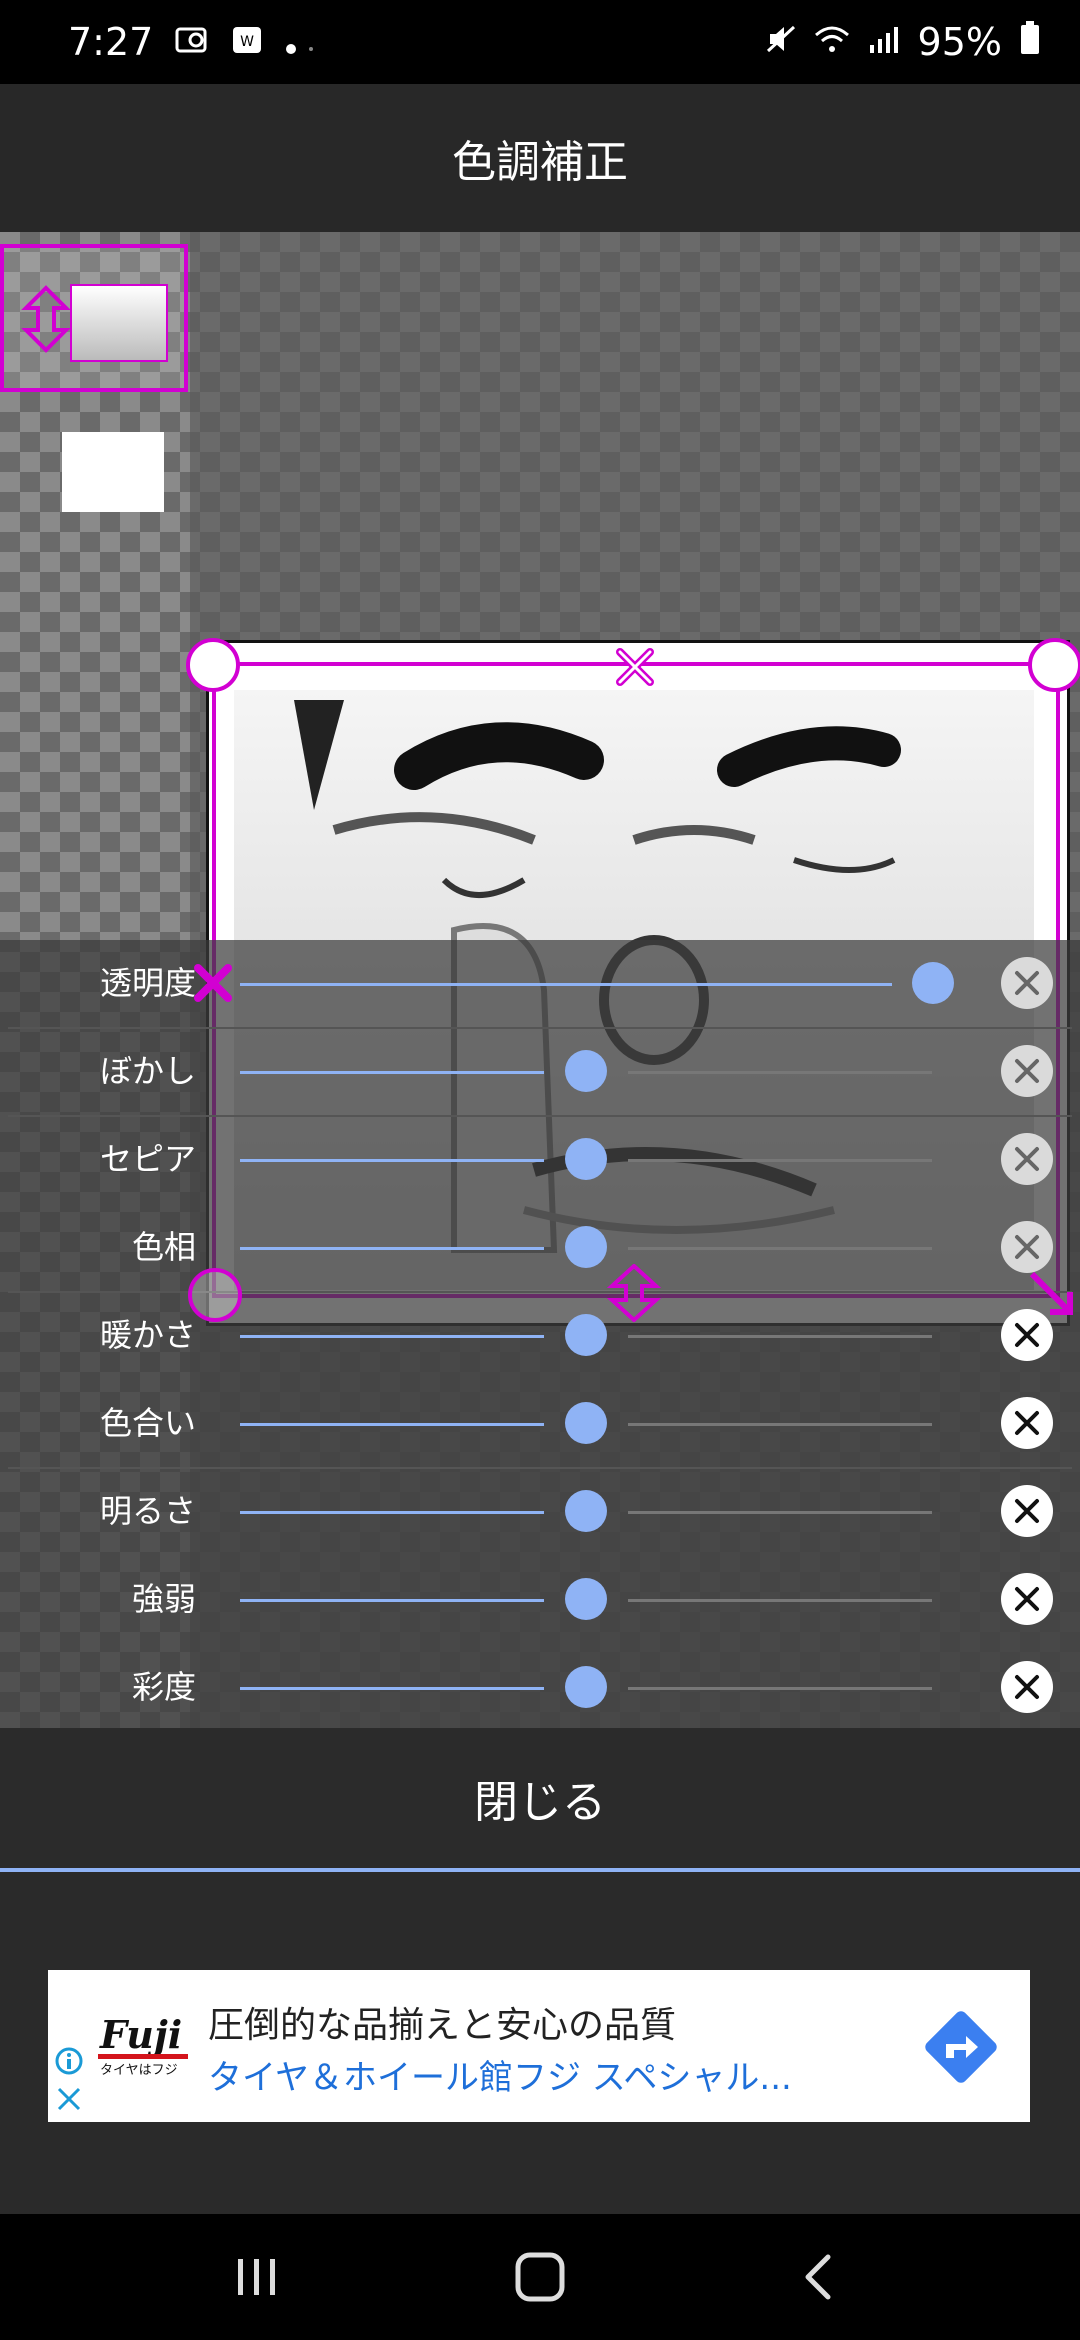  What do you see at coordinates (147, 1511) in the screenshot?
I see `adjust-label: 明るさ` at bounding box center [147, 1511].